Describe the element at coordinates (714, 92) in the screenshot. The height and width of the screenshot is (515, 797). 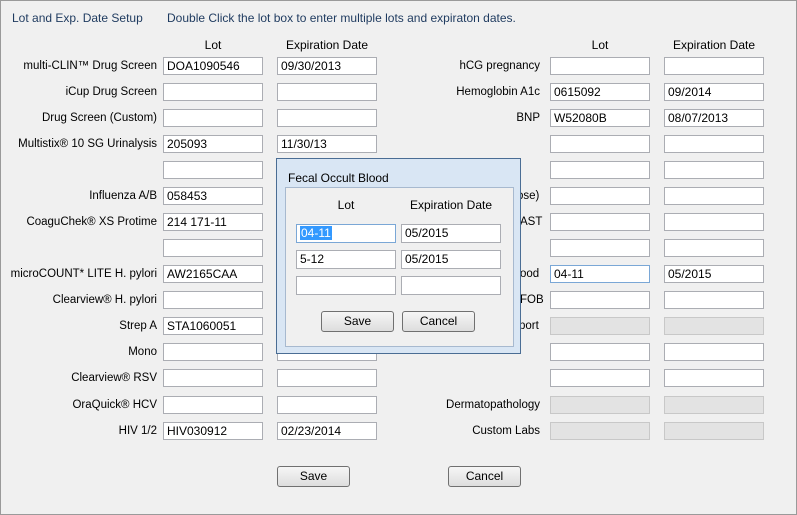
I see `expiration-input: 09/2014` at that location.